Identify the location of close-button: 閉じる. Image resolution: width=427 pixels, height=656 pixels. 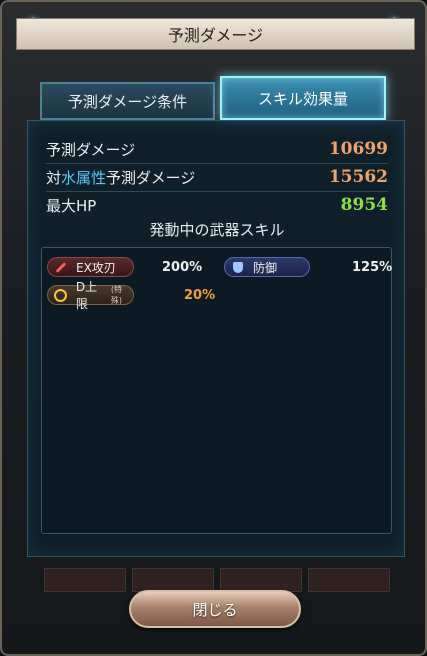
(215, 609).